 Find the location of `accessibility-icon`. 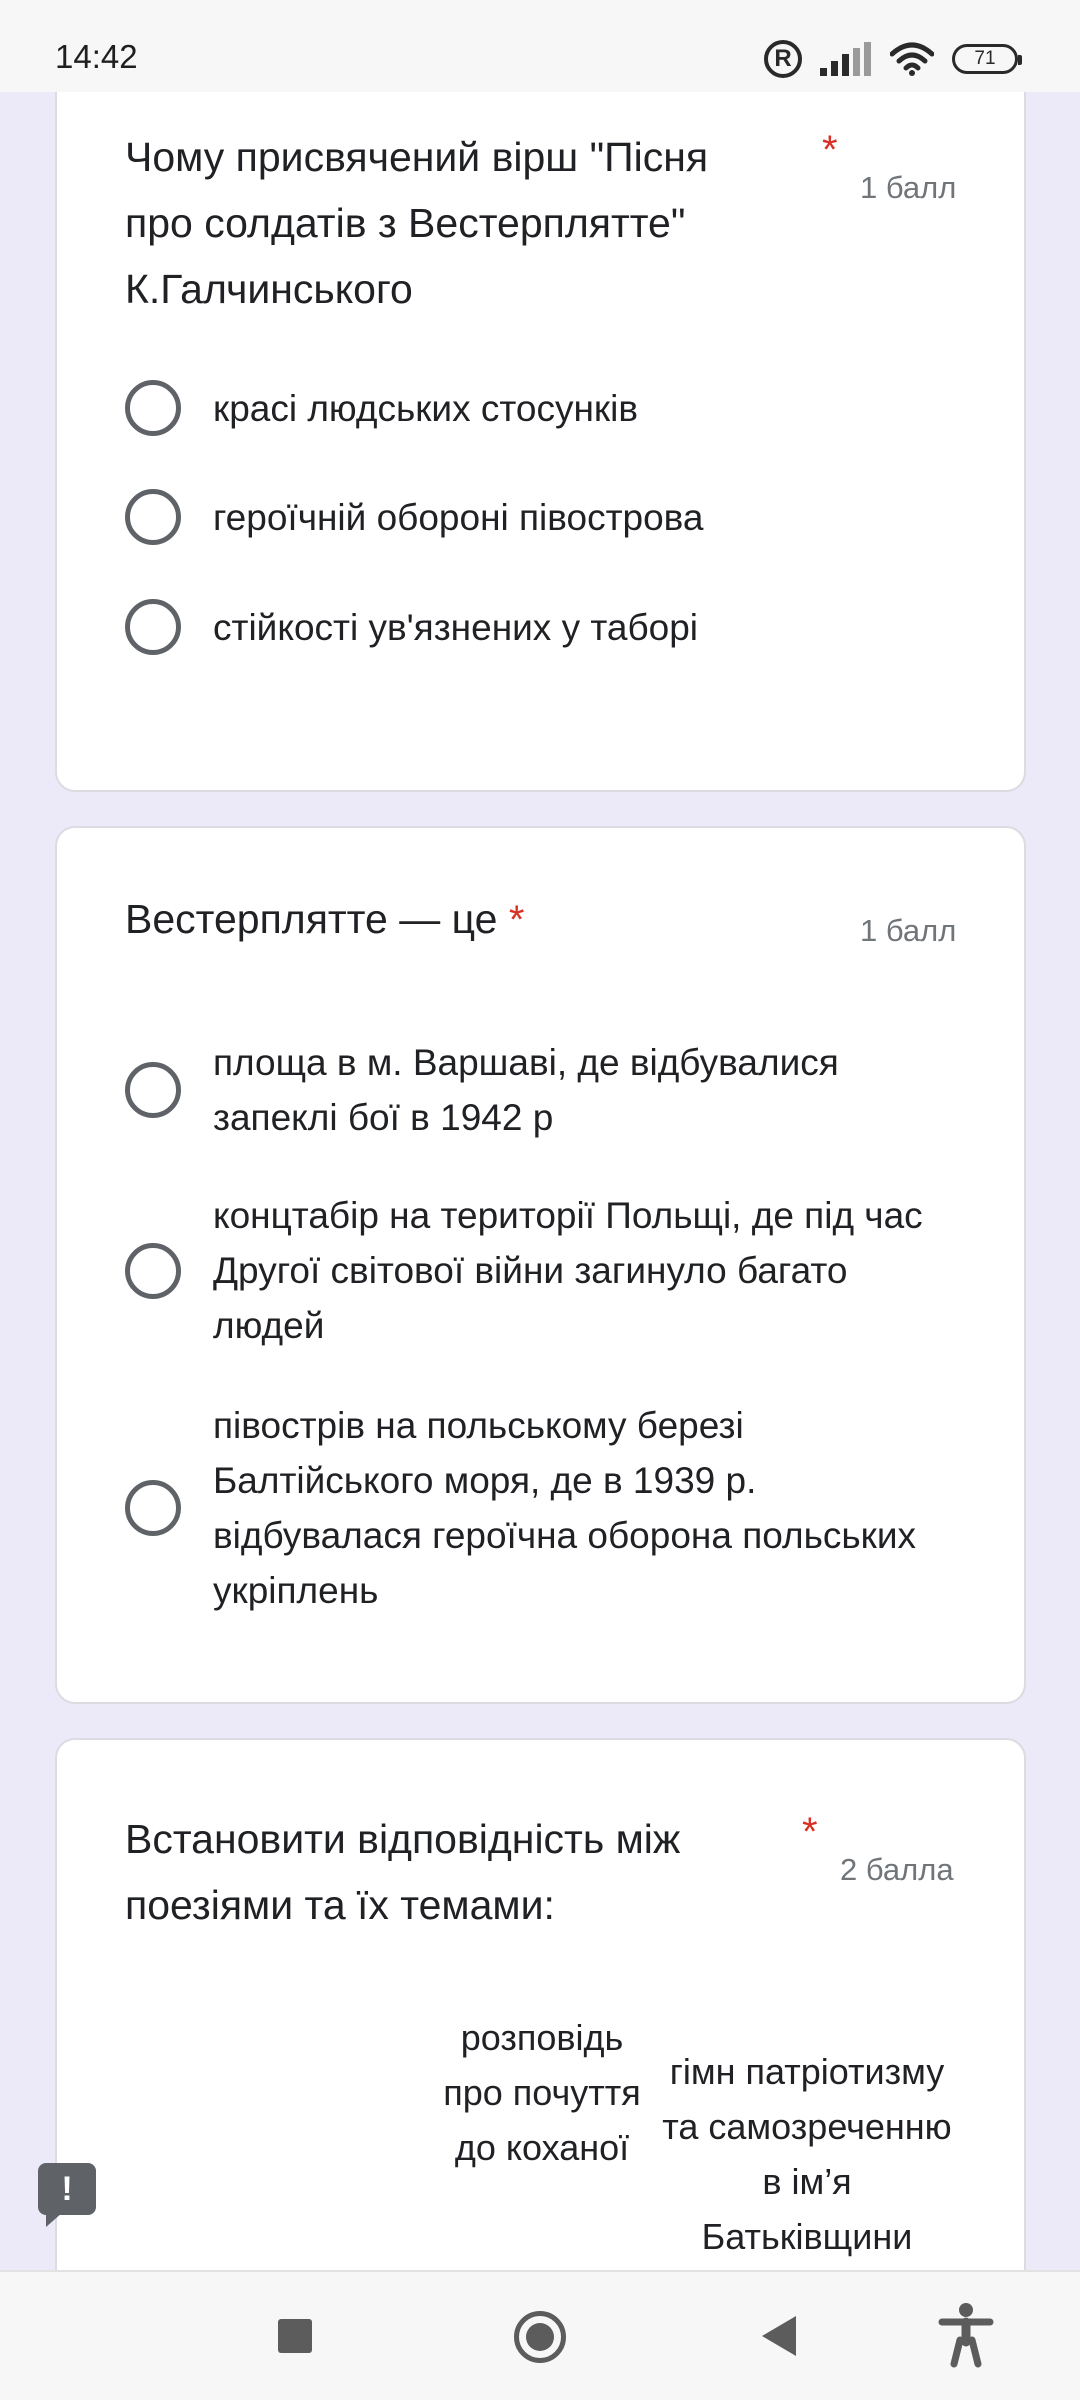

accessibility-icon is located at coordinates (966, 2335).